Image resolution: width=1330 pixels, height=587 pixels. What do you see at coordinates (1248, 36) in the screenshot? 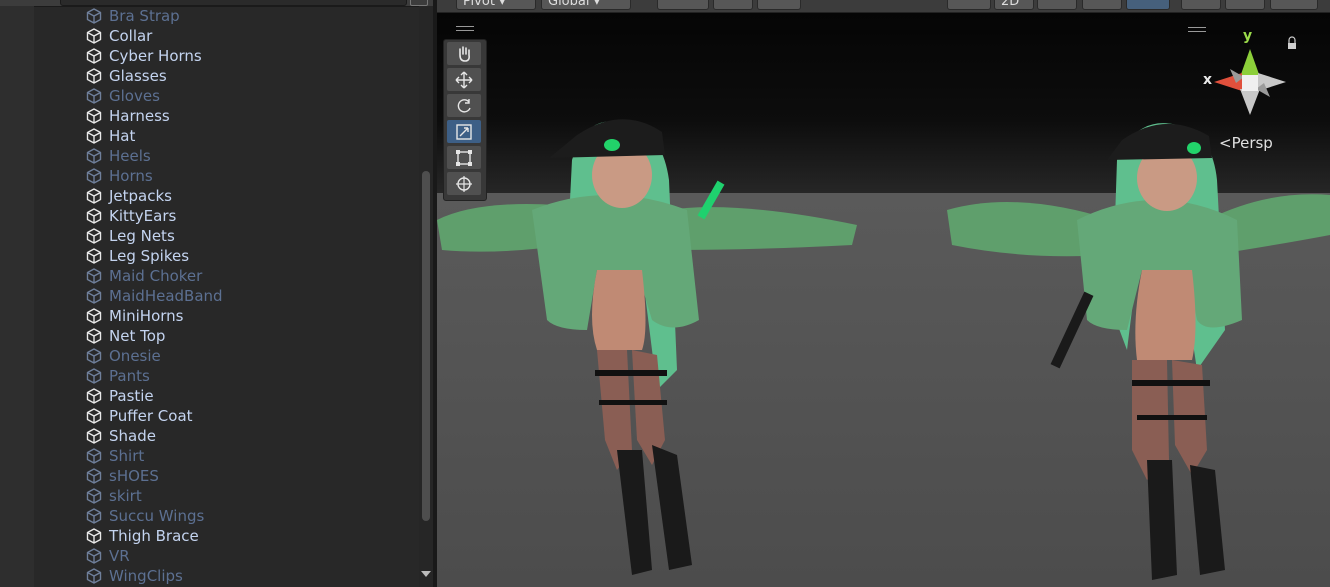
I see `gizmo-y-label: y` at bounding box center [1248, 36].